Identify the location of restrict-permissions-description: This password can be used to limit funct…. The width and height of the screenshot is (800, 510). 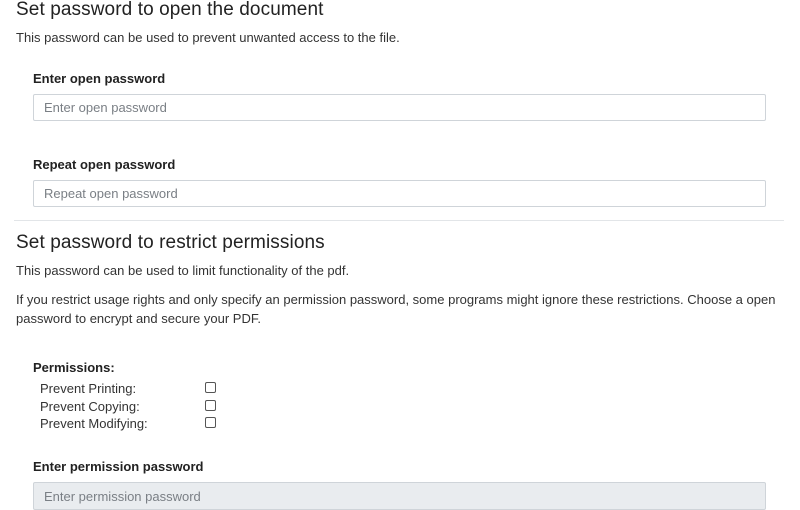
(183, 270).